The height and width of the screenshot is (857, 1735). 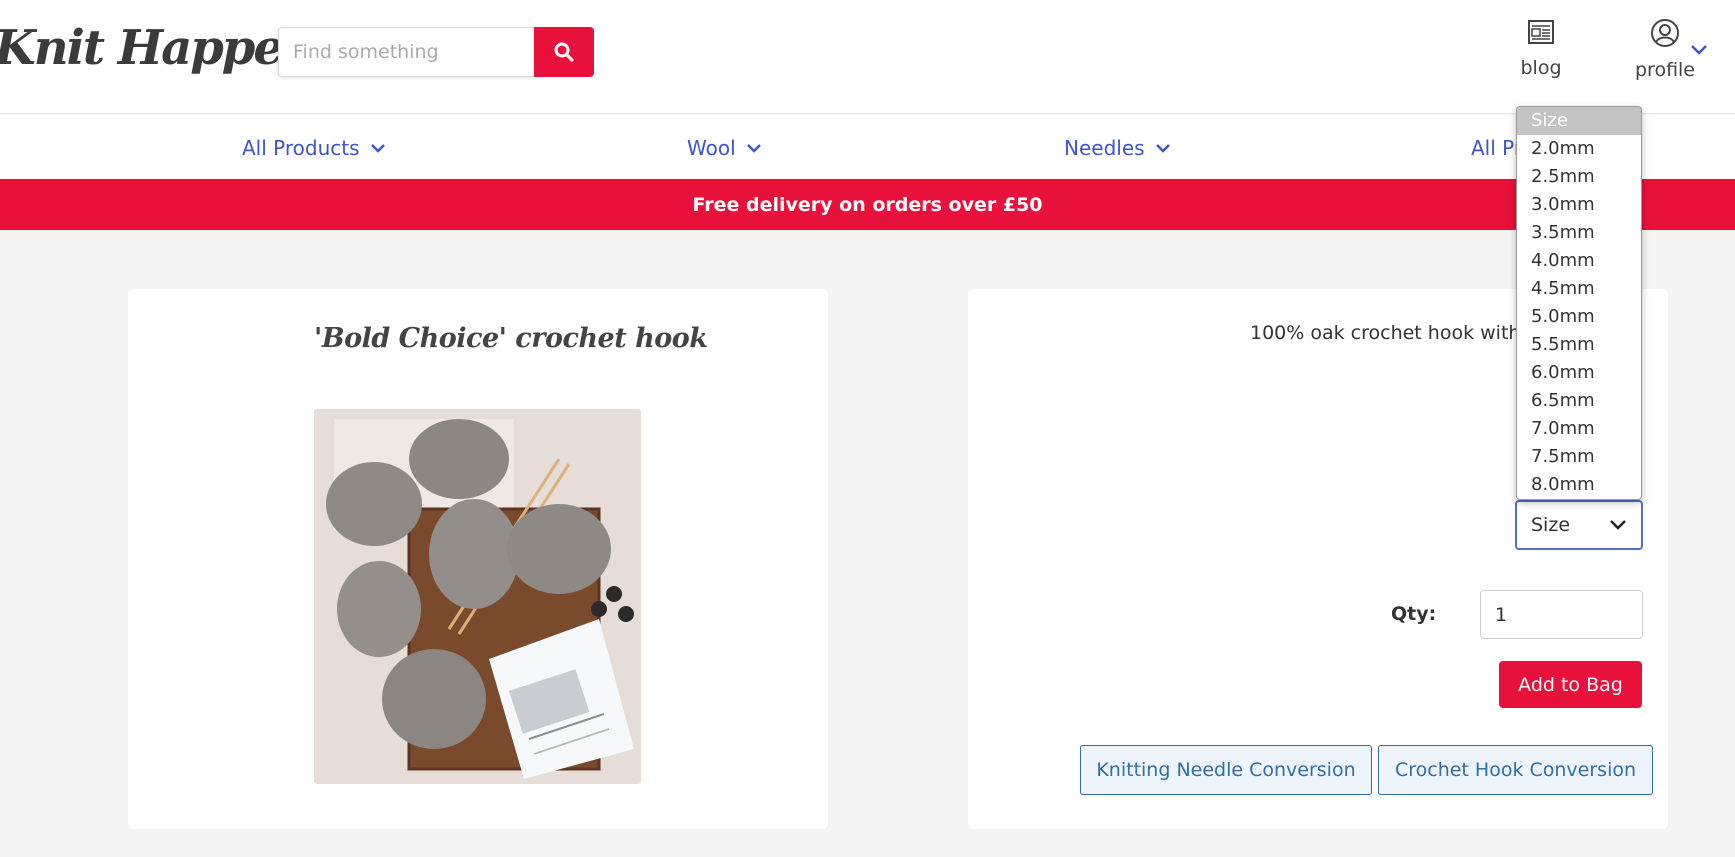 What do you see at coordinates (1579, 121) in the screenshot?
I see `size-option: Size` at bounding box center [1579, 121].